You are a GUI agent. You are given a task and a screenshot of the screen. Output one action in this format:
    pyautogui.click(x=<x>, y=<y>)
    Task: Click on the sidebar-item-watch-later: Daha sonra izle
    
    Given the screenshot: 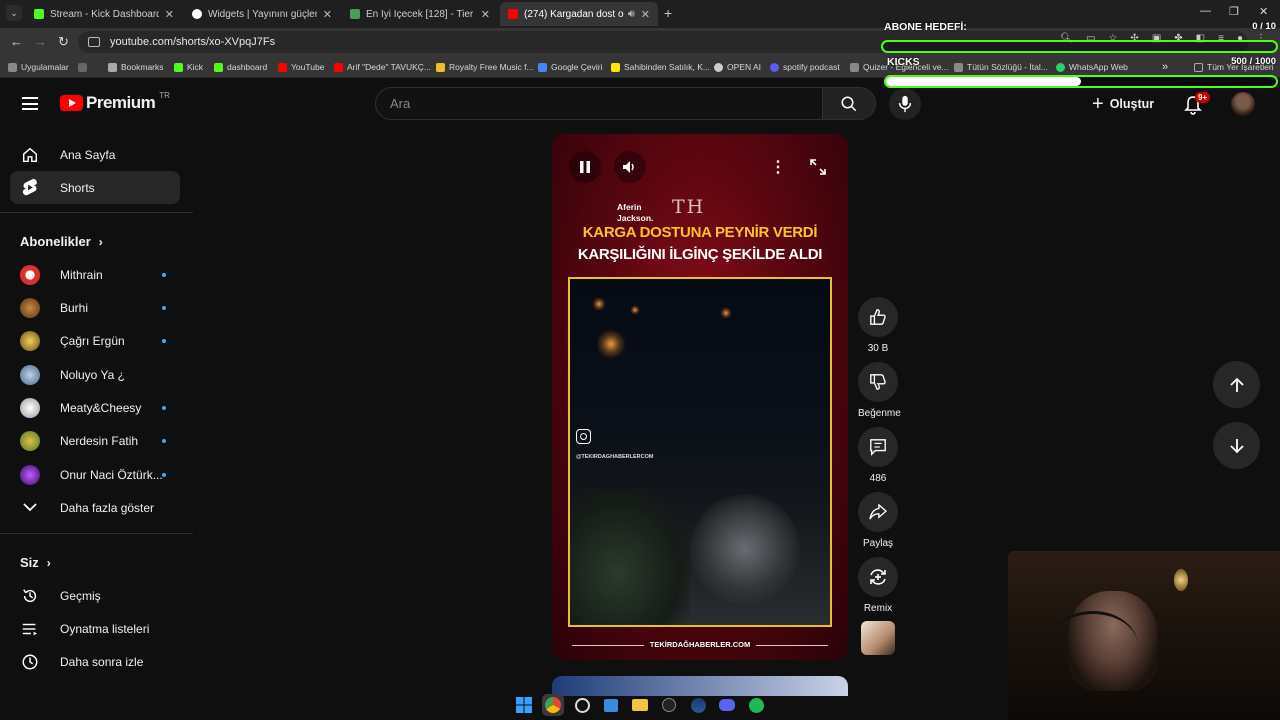 What is the action you would take?
    pyautogui.click(x=95, y=661)
    